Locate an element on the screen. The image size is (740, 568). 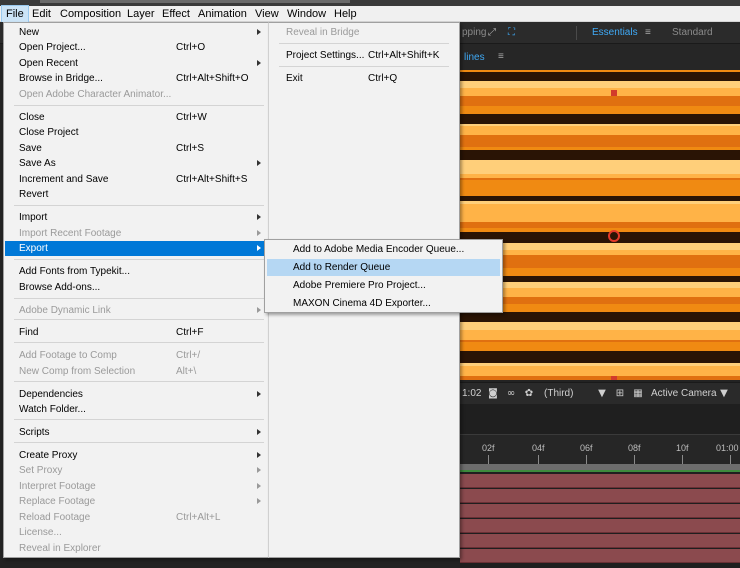
viewer-footer: 1:02 ◙ ∞ ✿ (Third) ▼ ⊞ ▦ Active Camera ▼ is located at coordinates (600, 393).